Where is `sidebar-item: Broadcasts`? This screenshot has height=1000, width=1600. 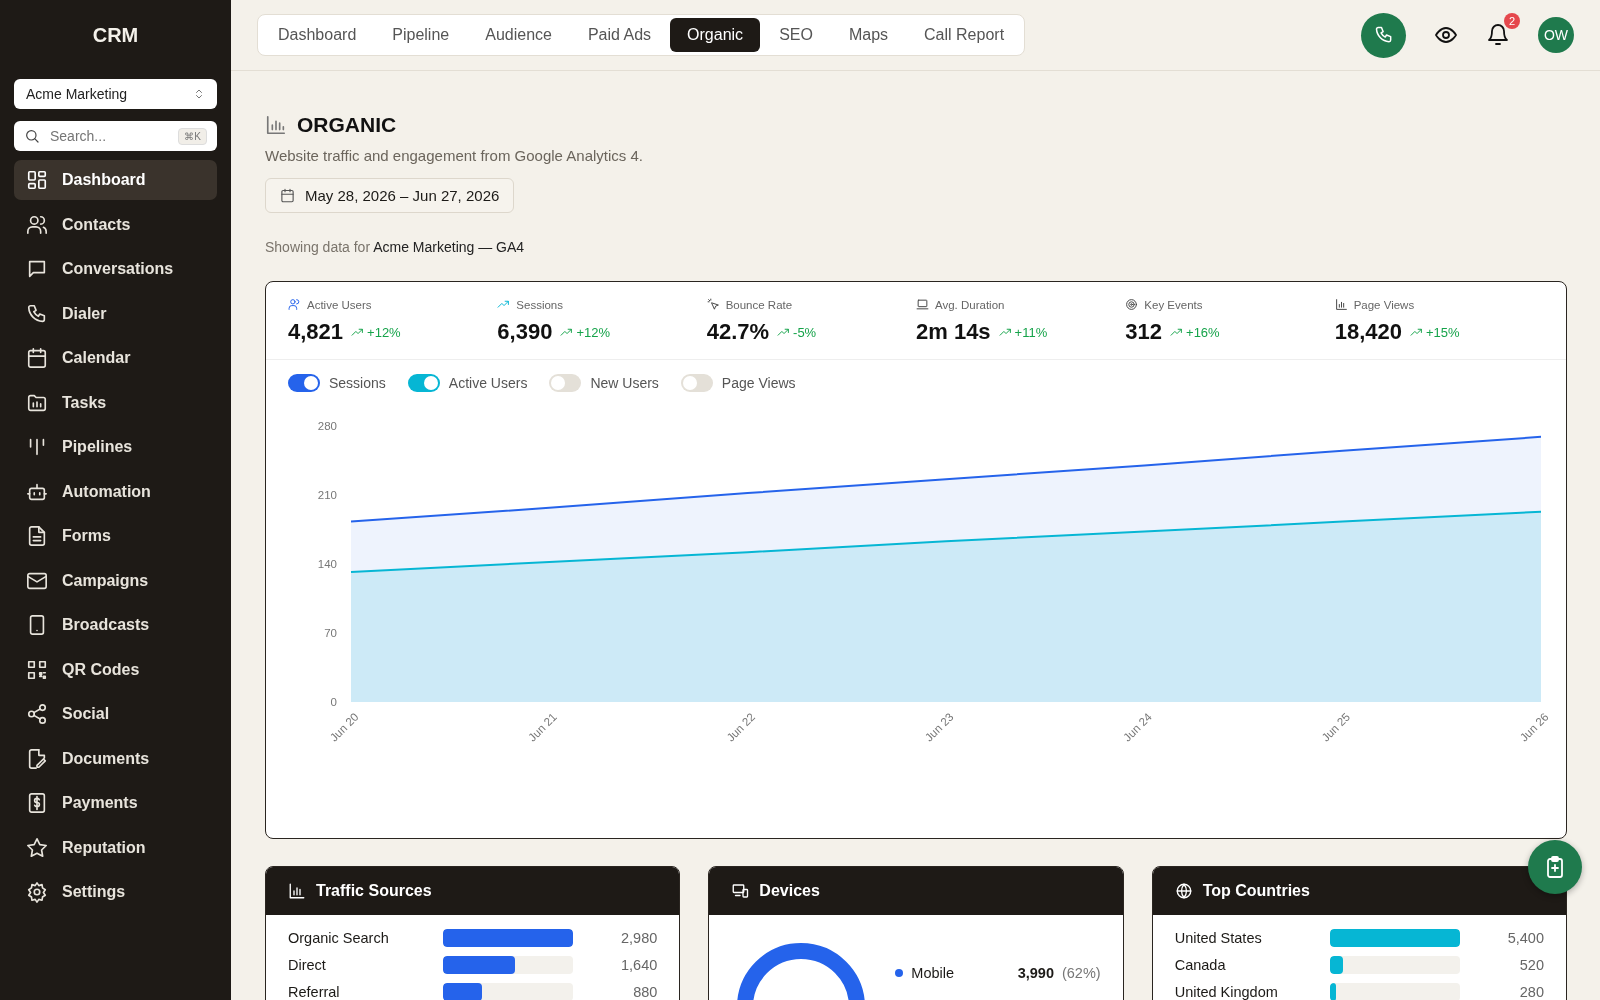 sidebar-item: Broadcasts is located at coordinates (115, 625).